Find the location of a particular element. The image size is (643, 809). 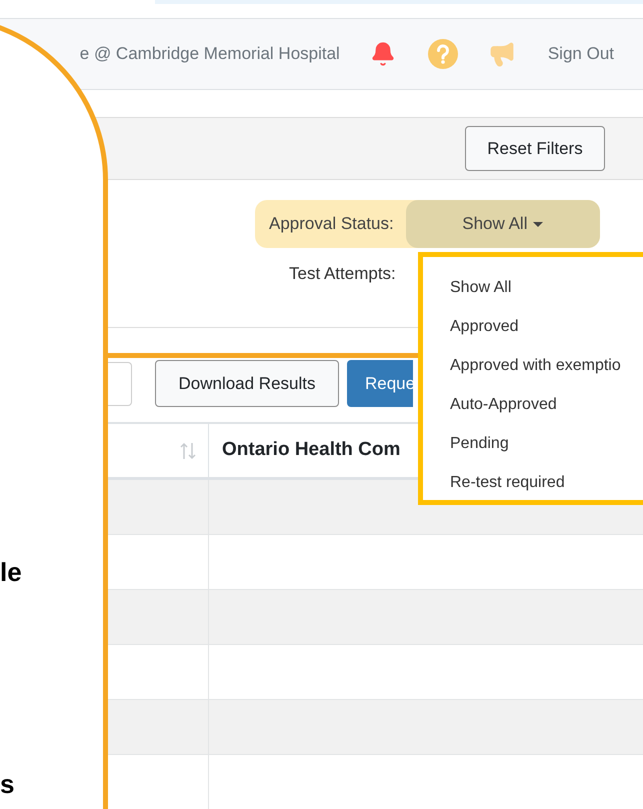

callout-text: le is located at coordinates (11, 572).